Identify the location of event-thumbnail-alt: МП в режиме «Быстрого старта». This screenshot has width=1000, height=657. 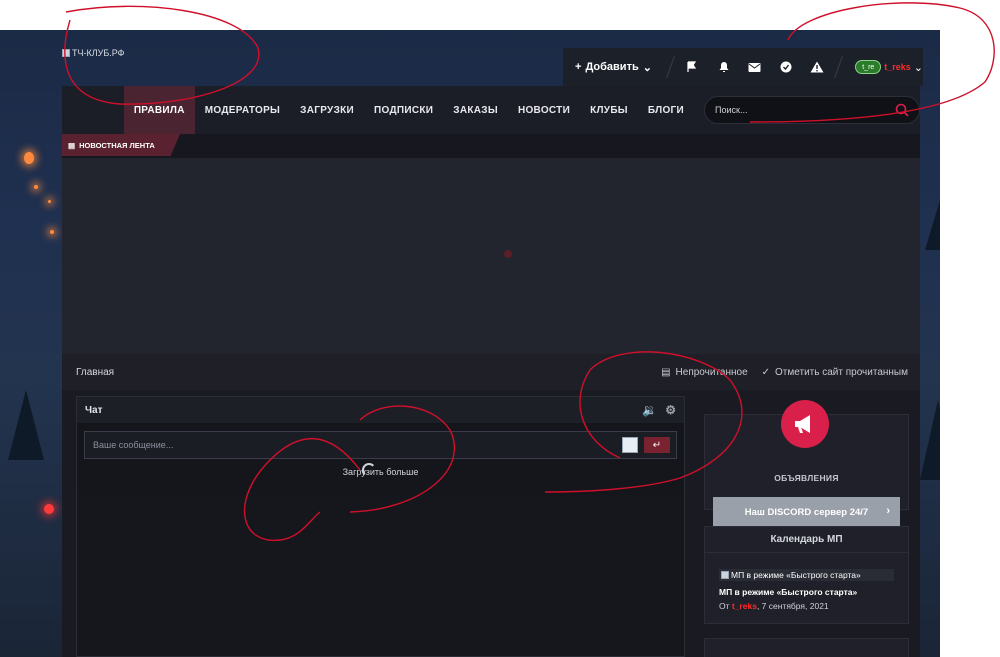
(796, 575).